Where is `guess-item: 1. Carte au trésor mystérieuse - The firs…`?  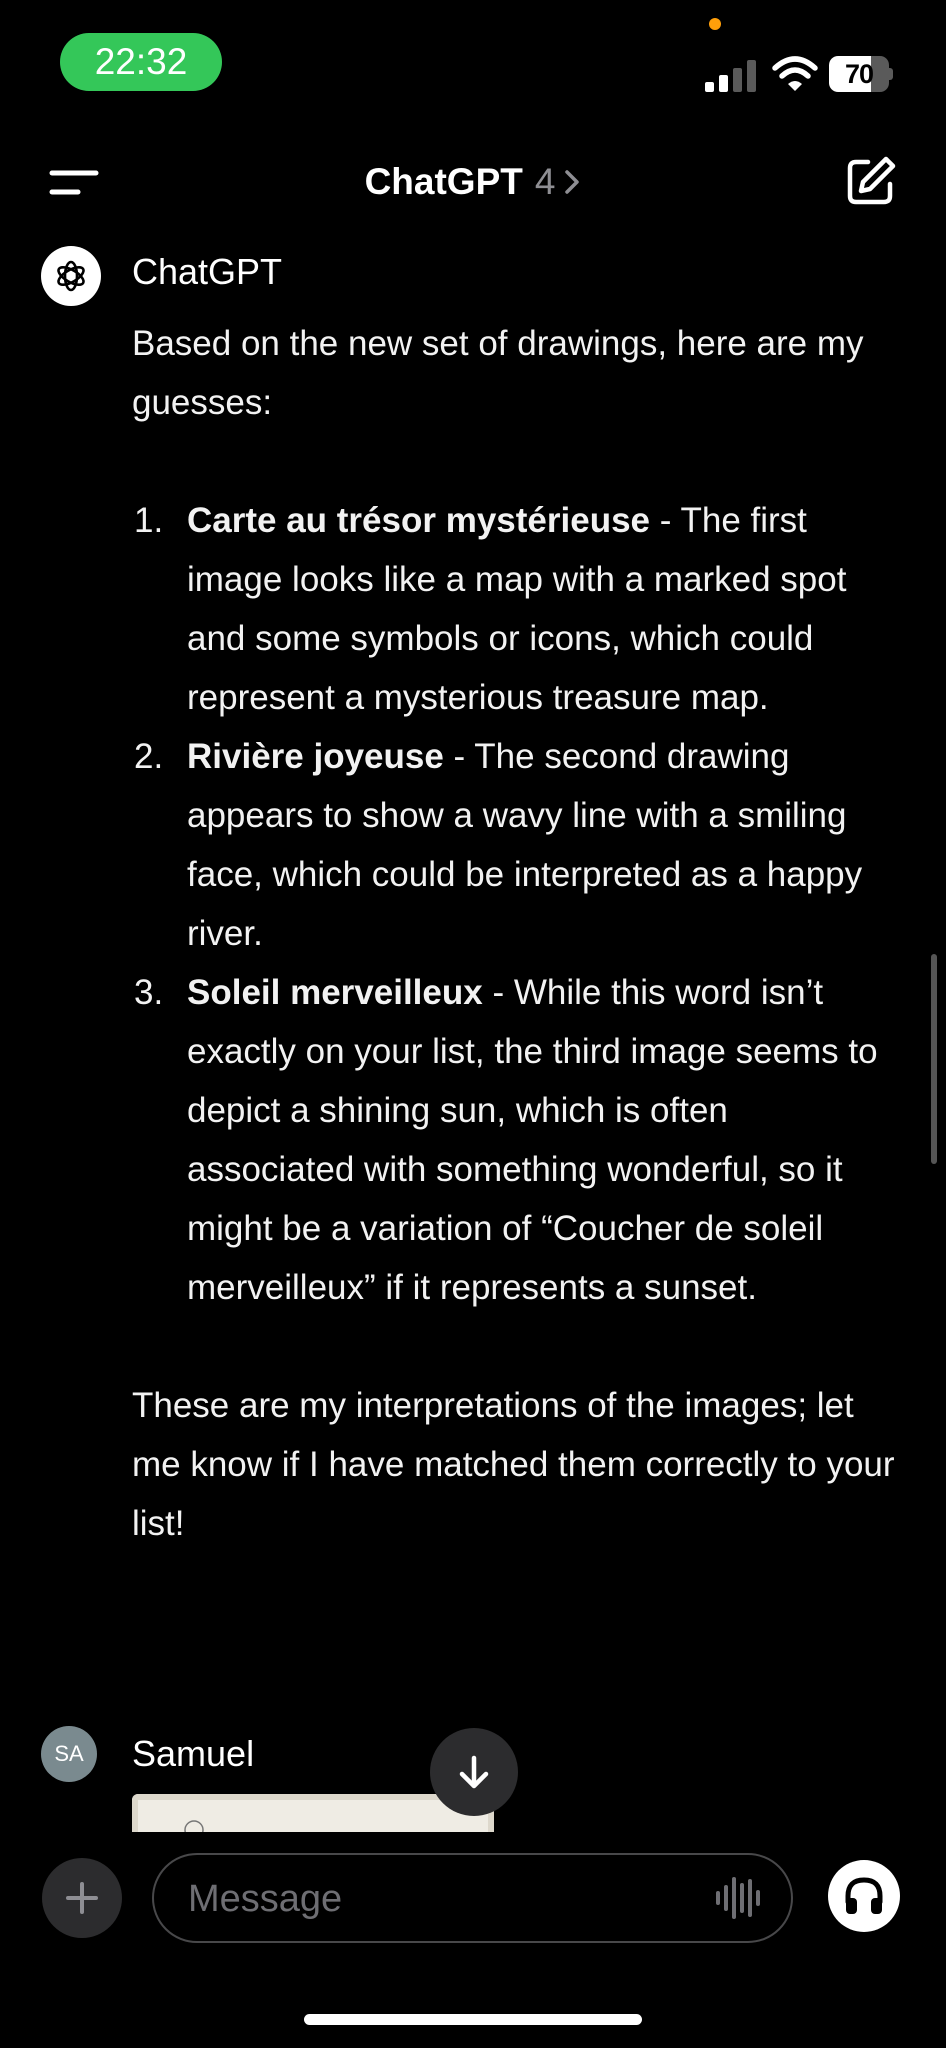
guess-item: 1. Carte au trésor mystérieuse - The firs… is located at coordinates (517, 609).